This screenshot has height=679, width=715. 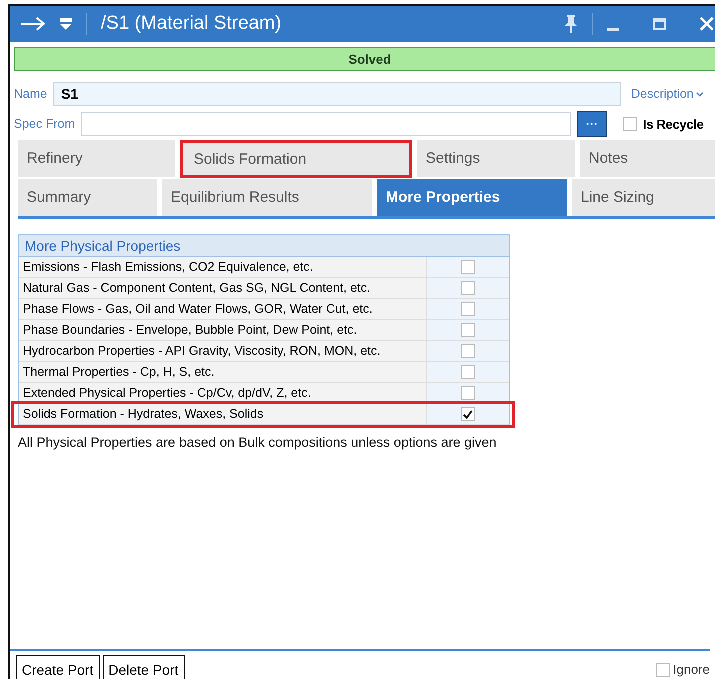 What do you see at coordinates (223, 309) in the screenshot?
I see `property-cell: Phase Flows - Gas, Oil and Water Flows, GOR, Water Cut, etc.` at bounding box center [223, 309].